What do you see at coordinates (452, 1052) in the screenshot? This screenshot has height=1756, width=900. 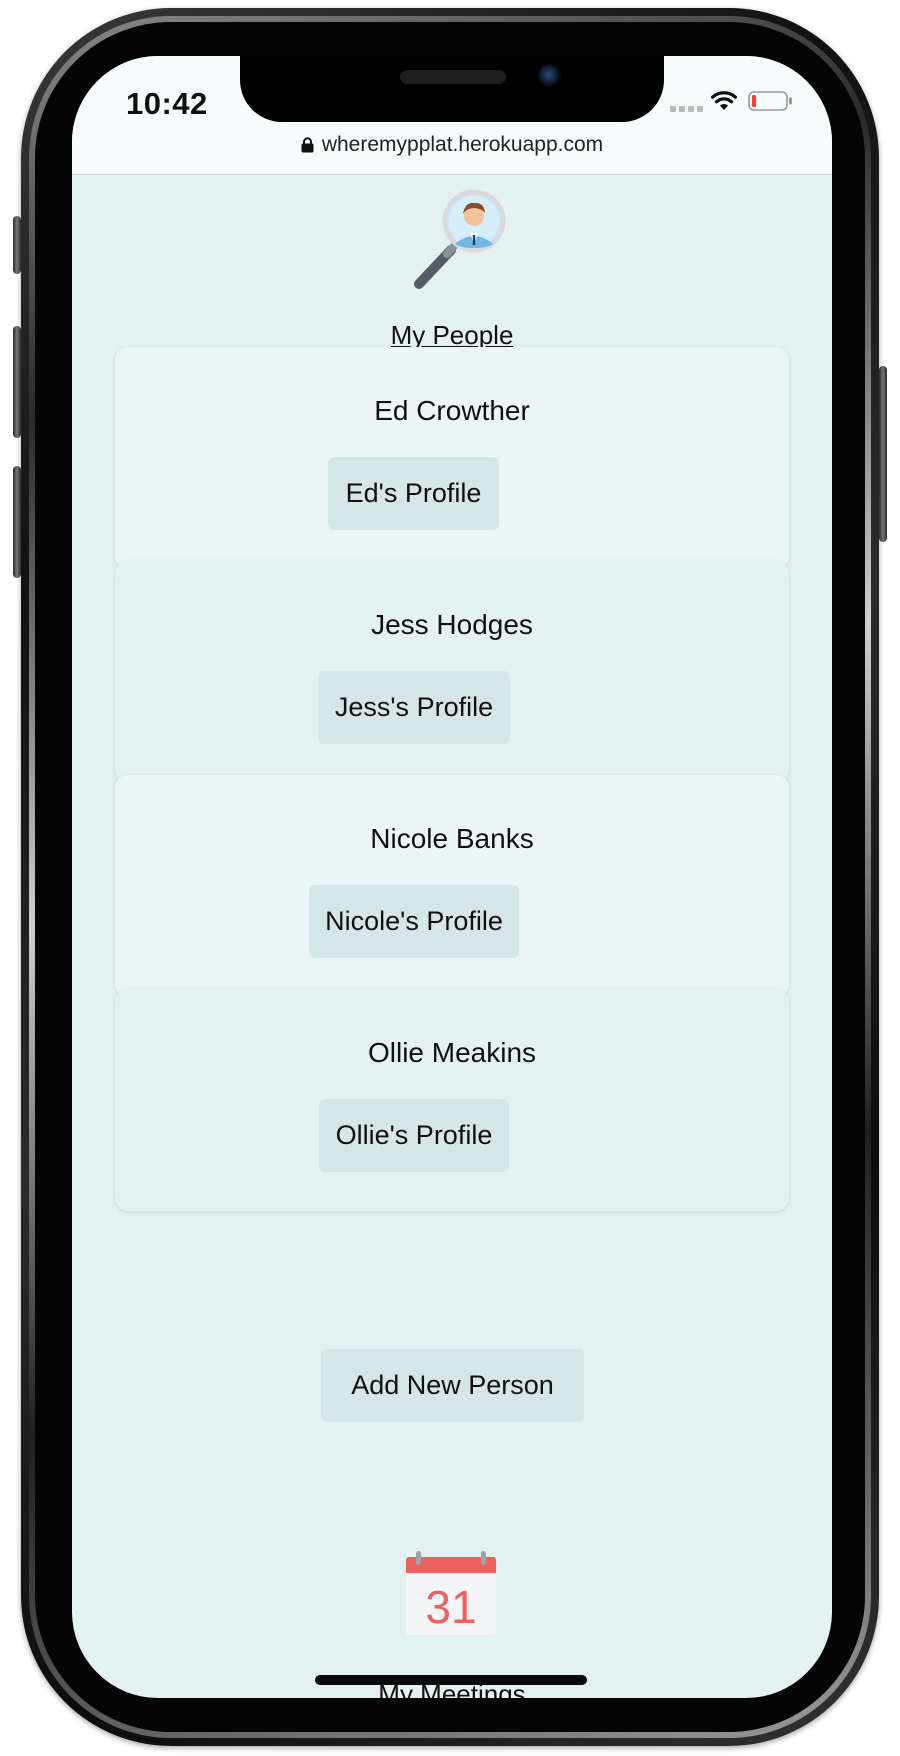 I see `person-name: Ollie Meakins` at bounding box center [452, 1052].